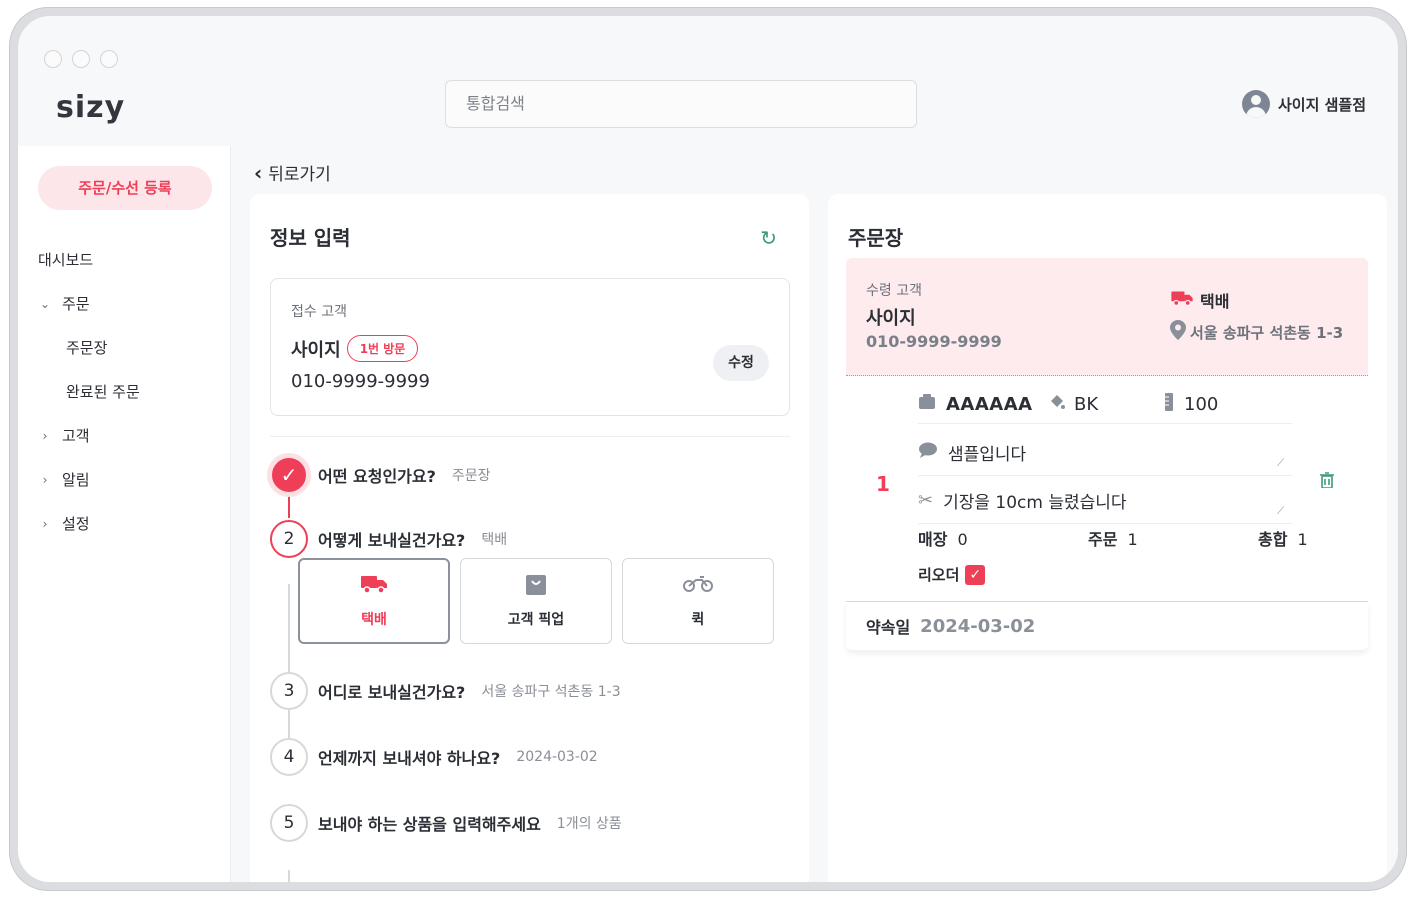 This screenshot has height=900, width=1416. What do you see at coordinates (1199, 300) in the screenshot?
I see `ship-method: 택배` at bounding box center [1199, 300].